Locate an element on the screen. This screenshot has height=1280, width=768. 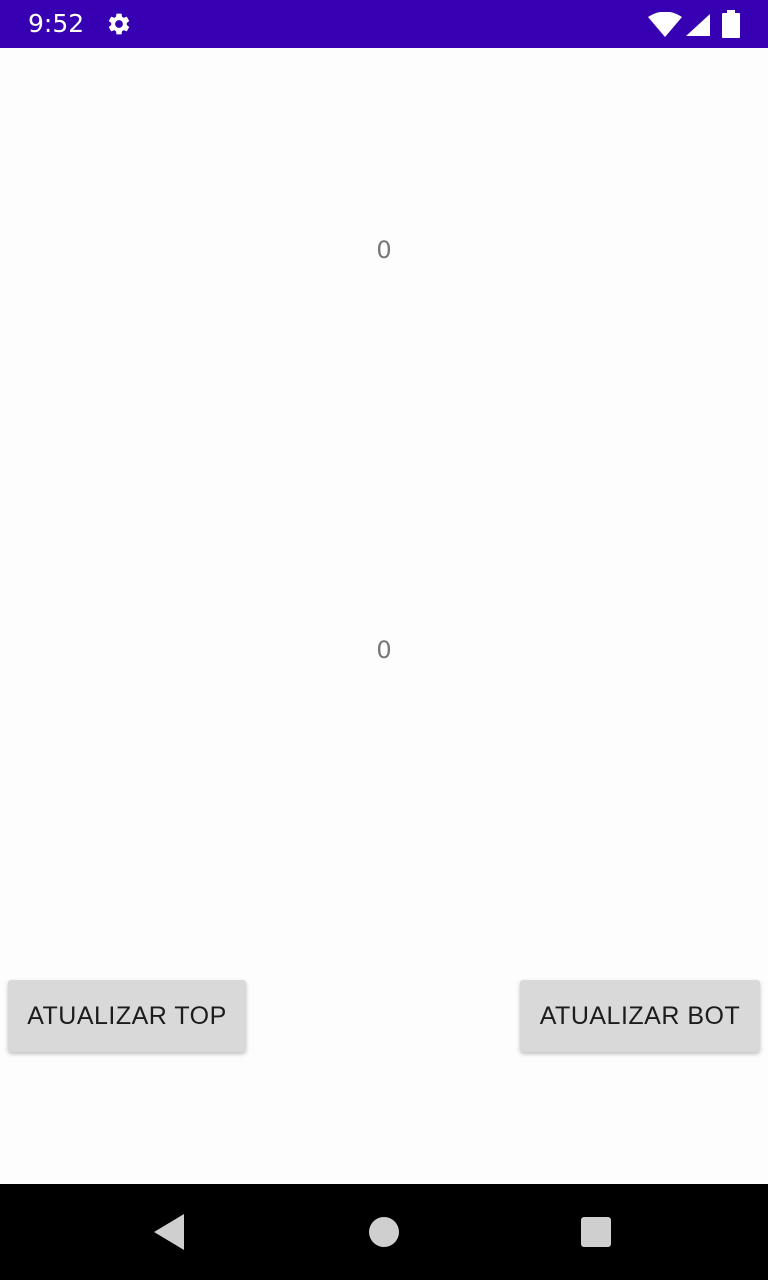
wifi-icon is located at coordinates (665, 24).